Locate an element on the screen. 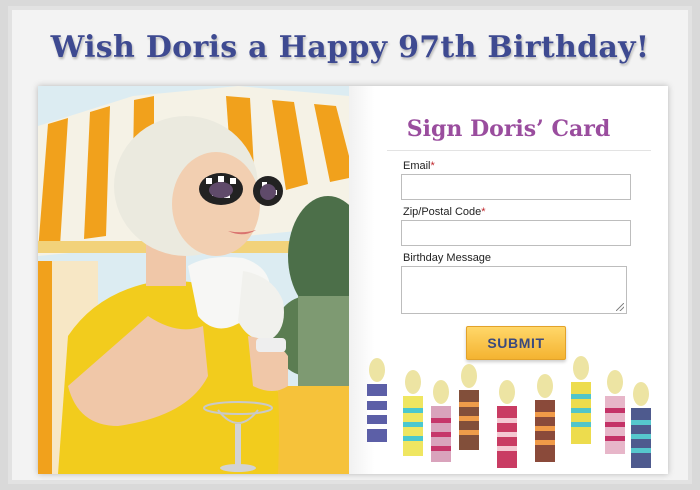 The height and width of the screenshot is (490, 700). zip-label-text: Zip/Postal Code is located at coordinates (442, 212).